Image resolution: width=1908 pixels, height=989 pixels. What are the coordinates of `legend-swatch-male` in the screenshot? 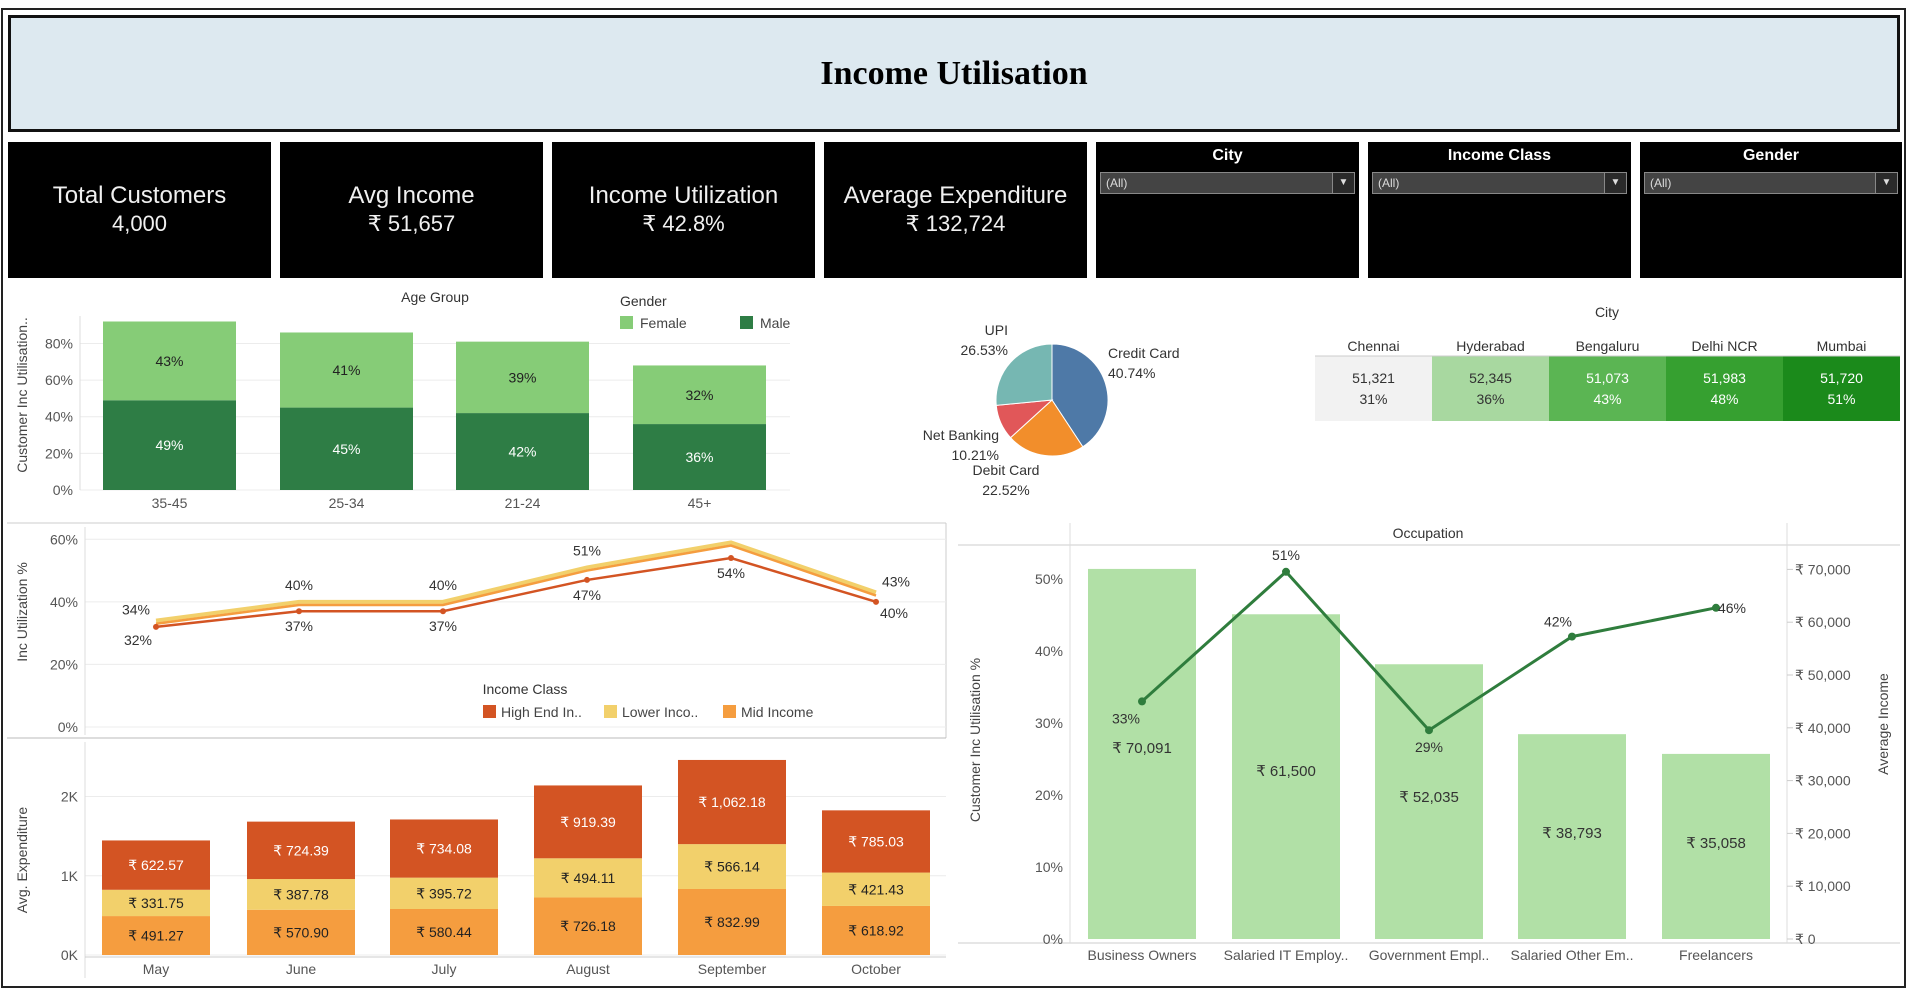 It's located at (746, 322).